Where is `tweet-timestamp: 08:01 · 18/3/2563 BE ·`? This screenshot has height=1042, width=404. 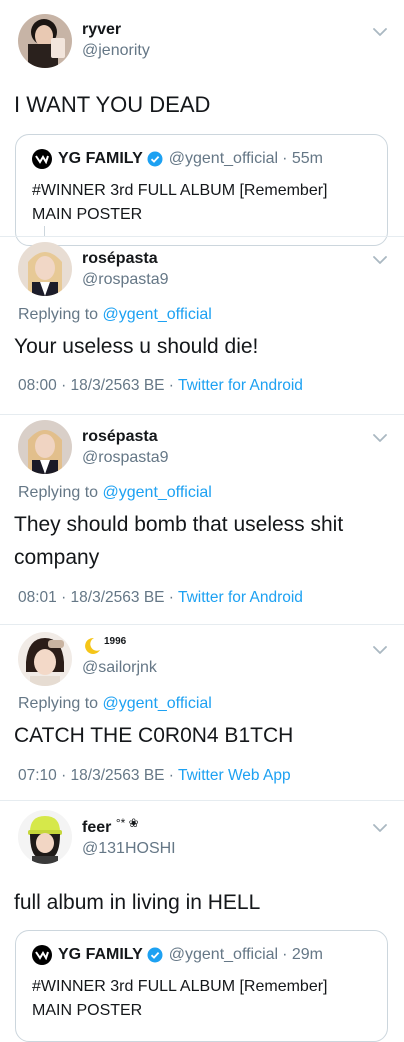
tweet-timestamp: 08:01 · 18/3/2563 BE · is located at coordinates (98, 597).